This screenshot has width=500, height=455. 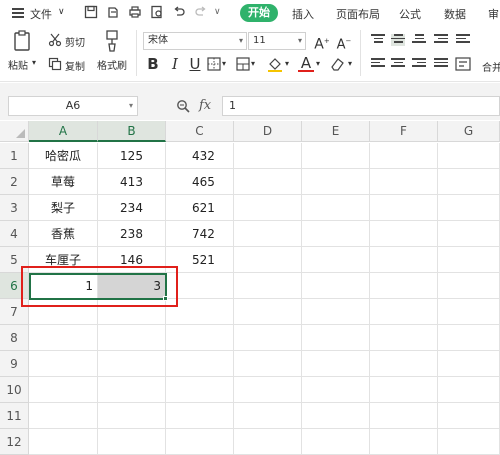 What do you see at coordinates (336, 131) in the screenshot?
I see `column-header-e: E` at bounding box center [336, 131].